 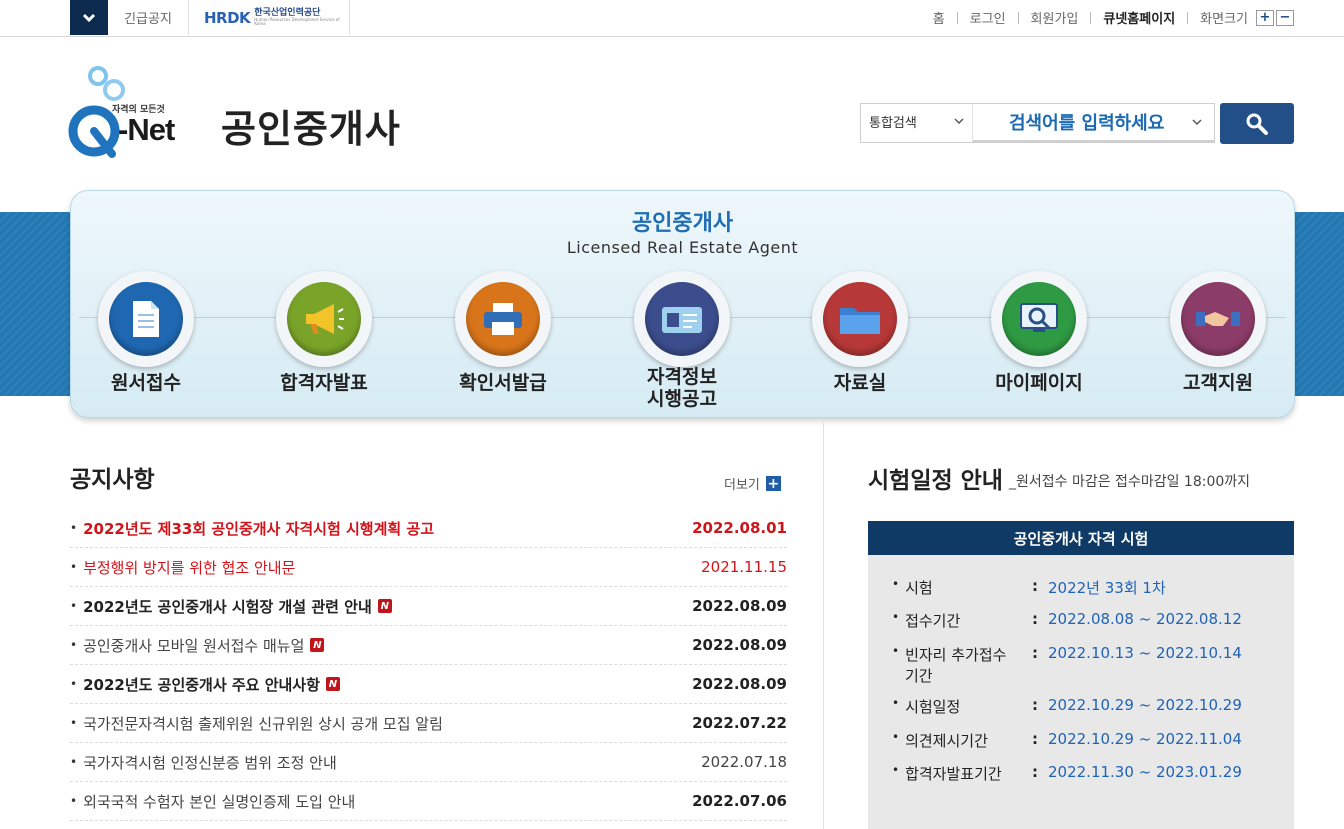 I want to click on home-link: 홈, so click(x=939, y=17).